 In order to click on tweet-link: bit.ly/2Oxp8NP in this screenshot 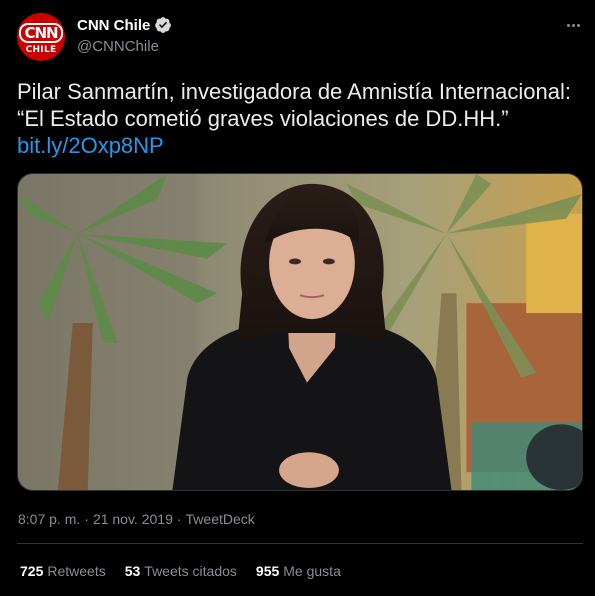, I will do `click(90, 145)`.